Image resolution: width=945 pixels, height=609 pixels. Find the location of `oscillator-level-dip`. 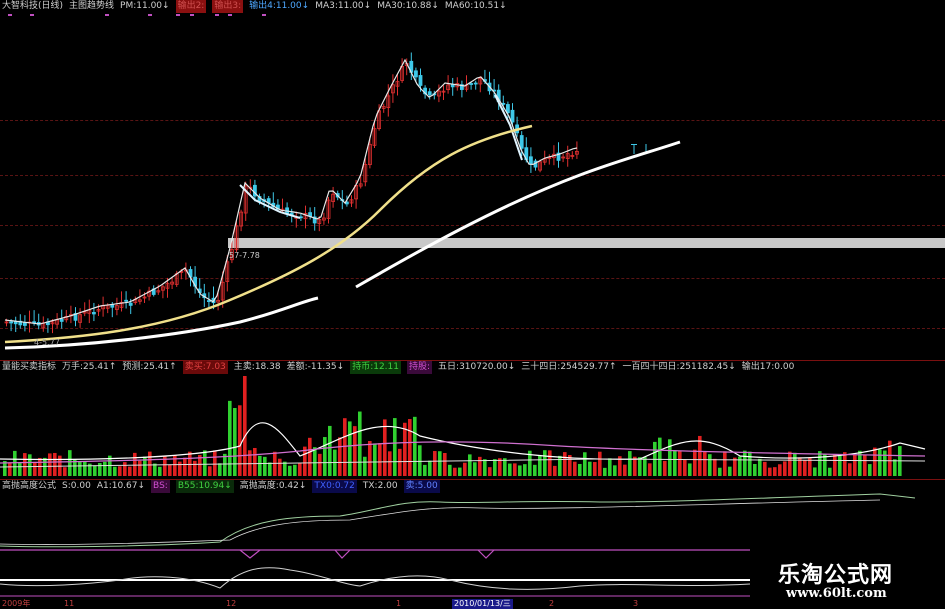

oscillator-level-dip is located at coordinates (367, 554).